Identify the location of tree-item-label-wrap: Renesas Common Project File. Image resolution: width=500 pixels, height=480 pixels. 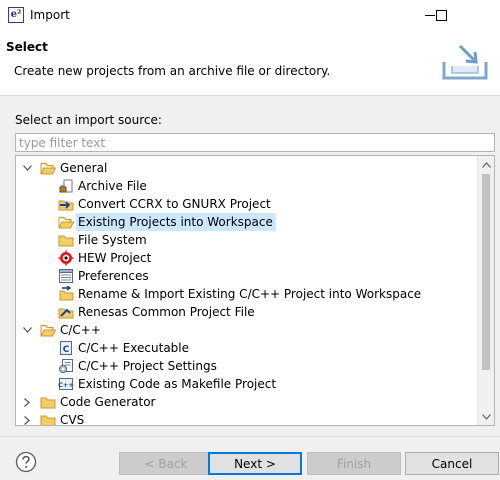
(167, 312).